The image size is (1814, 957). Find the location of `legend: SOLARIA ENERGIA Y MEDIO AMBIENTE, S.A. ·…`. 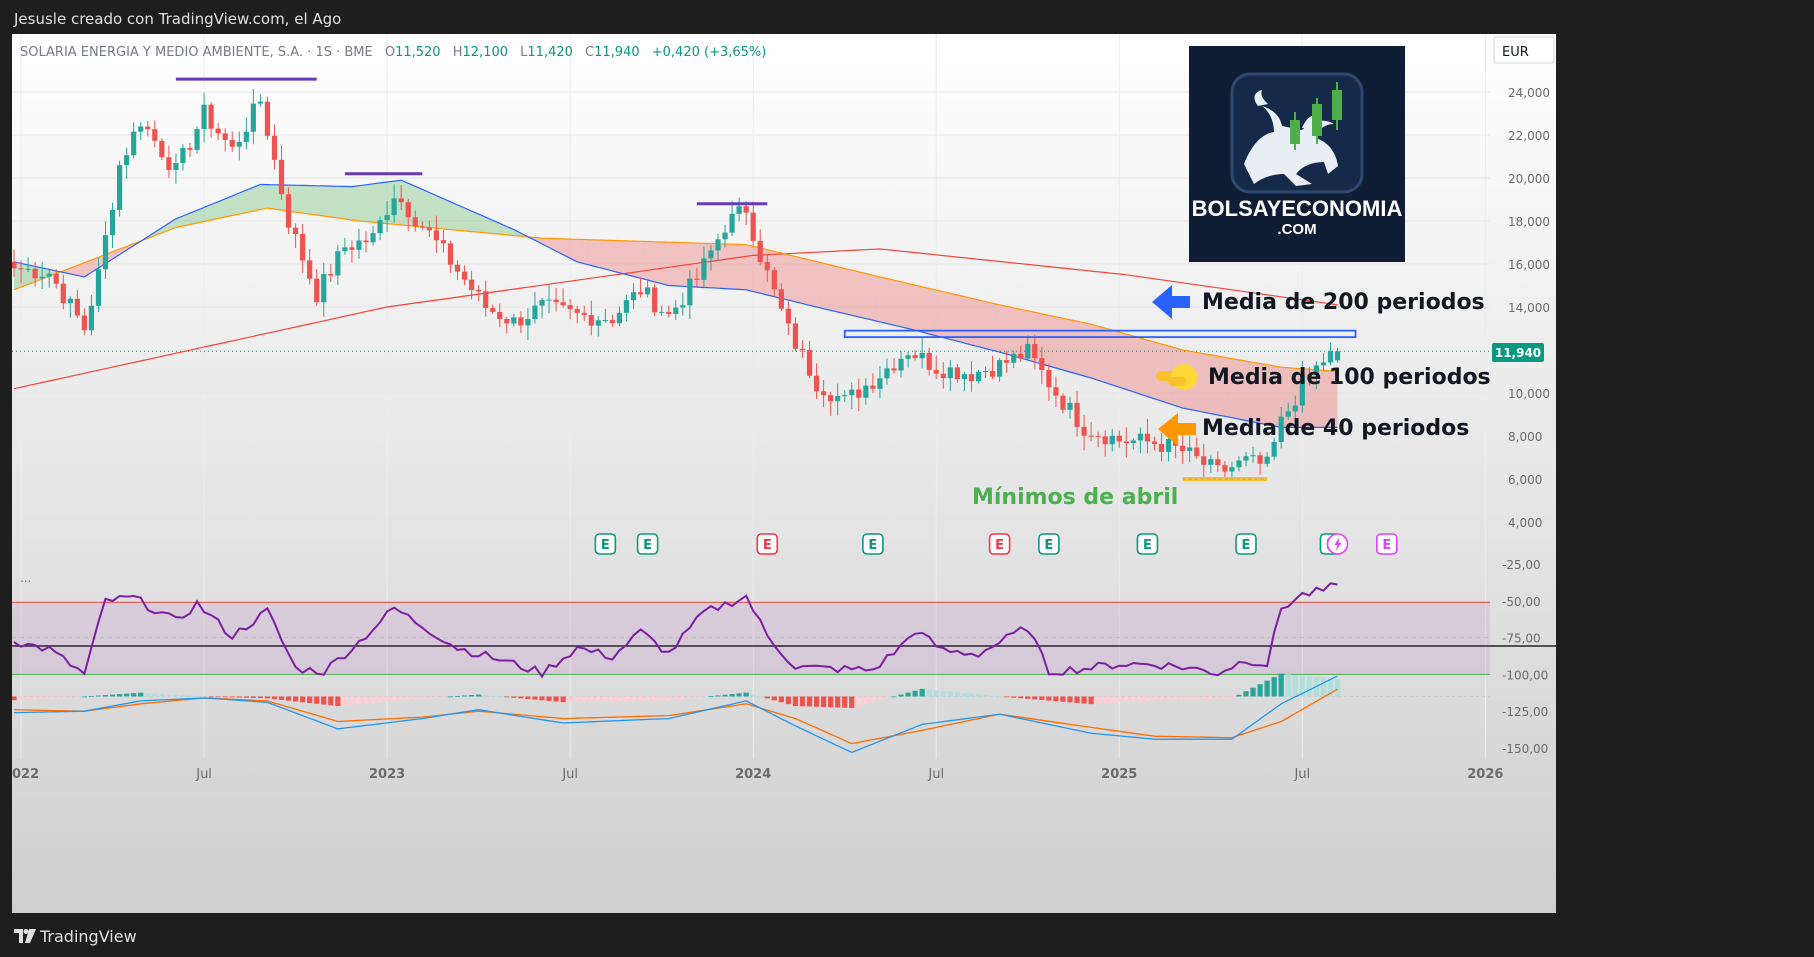

legend: SOLARIA ENERGIA Y MEDIO AMBIENTE, S.A. ·… is located at coordinates (393, 52).